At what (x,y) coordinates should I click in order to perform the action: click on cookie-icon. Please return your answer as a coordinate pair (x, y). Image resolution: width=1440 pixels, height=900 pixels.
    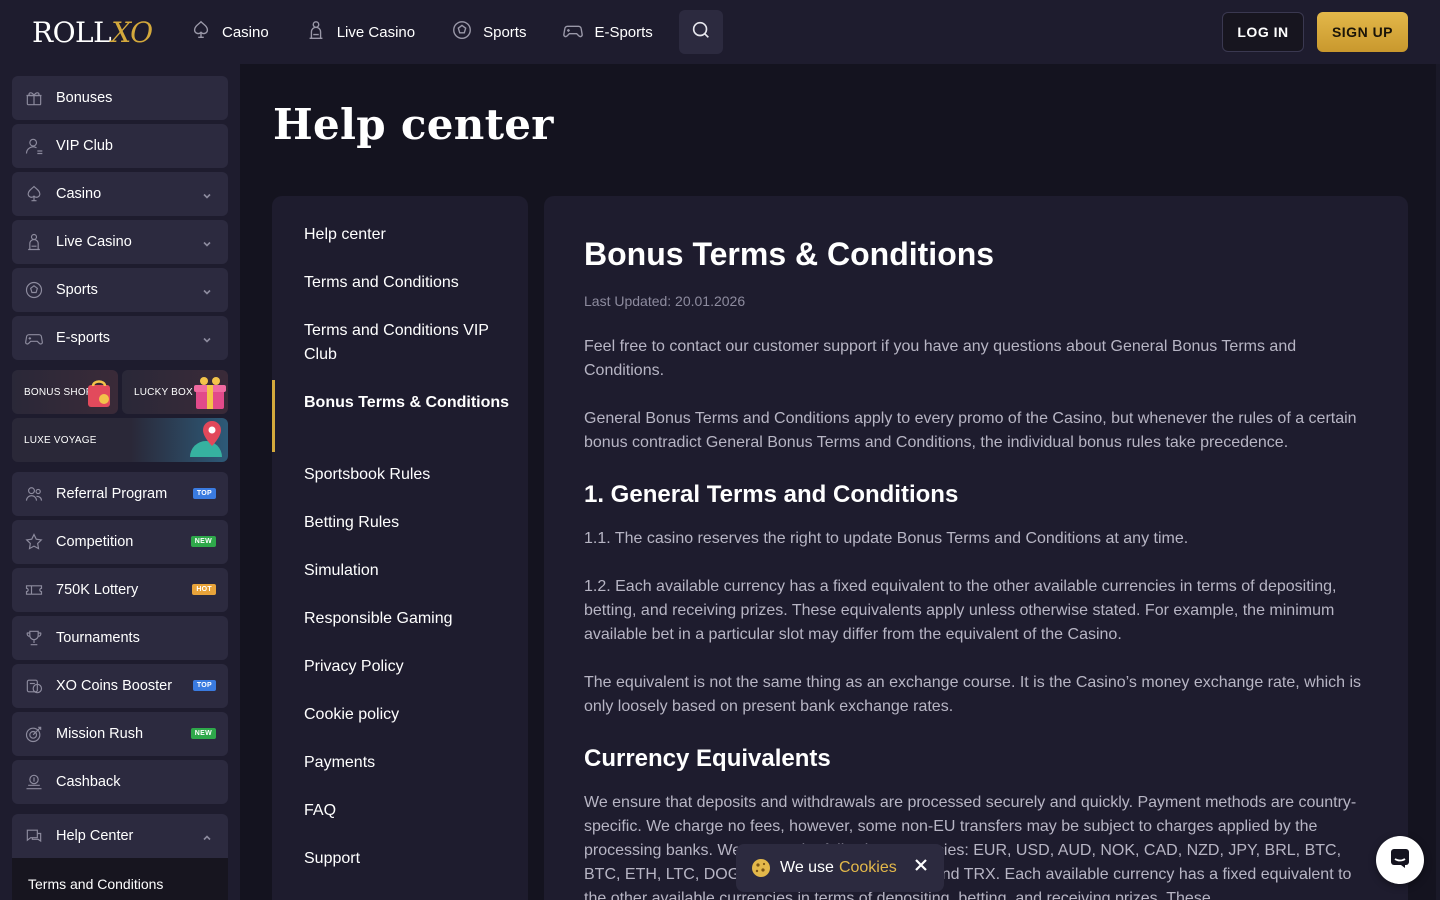
    Looking at the image, I should click on (761, 868).